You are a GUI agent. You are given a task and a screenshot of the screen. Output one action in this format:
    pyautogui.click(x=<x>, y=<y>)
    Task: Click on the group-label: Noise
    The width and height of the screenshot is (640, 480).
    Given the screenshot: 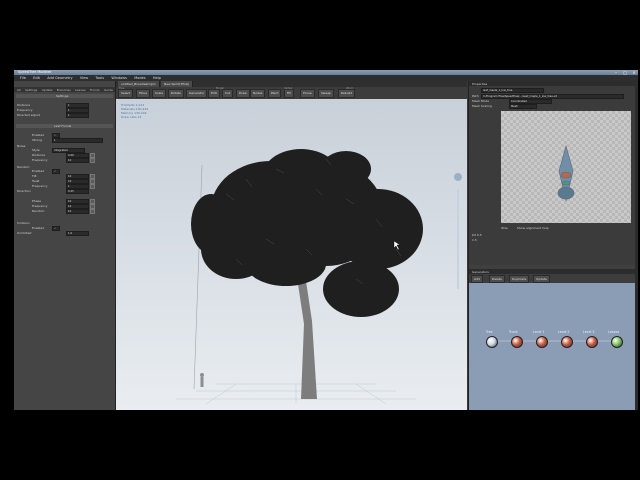 What is the action you would take?
    pyautogui.click(x=21, y=146)
    